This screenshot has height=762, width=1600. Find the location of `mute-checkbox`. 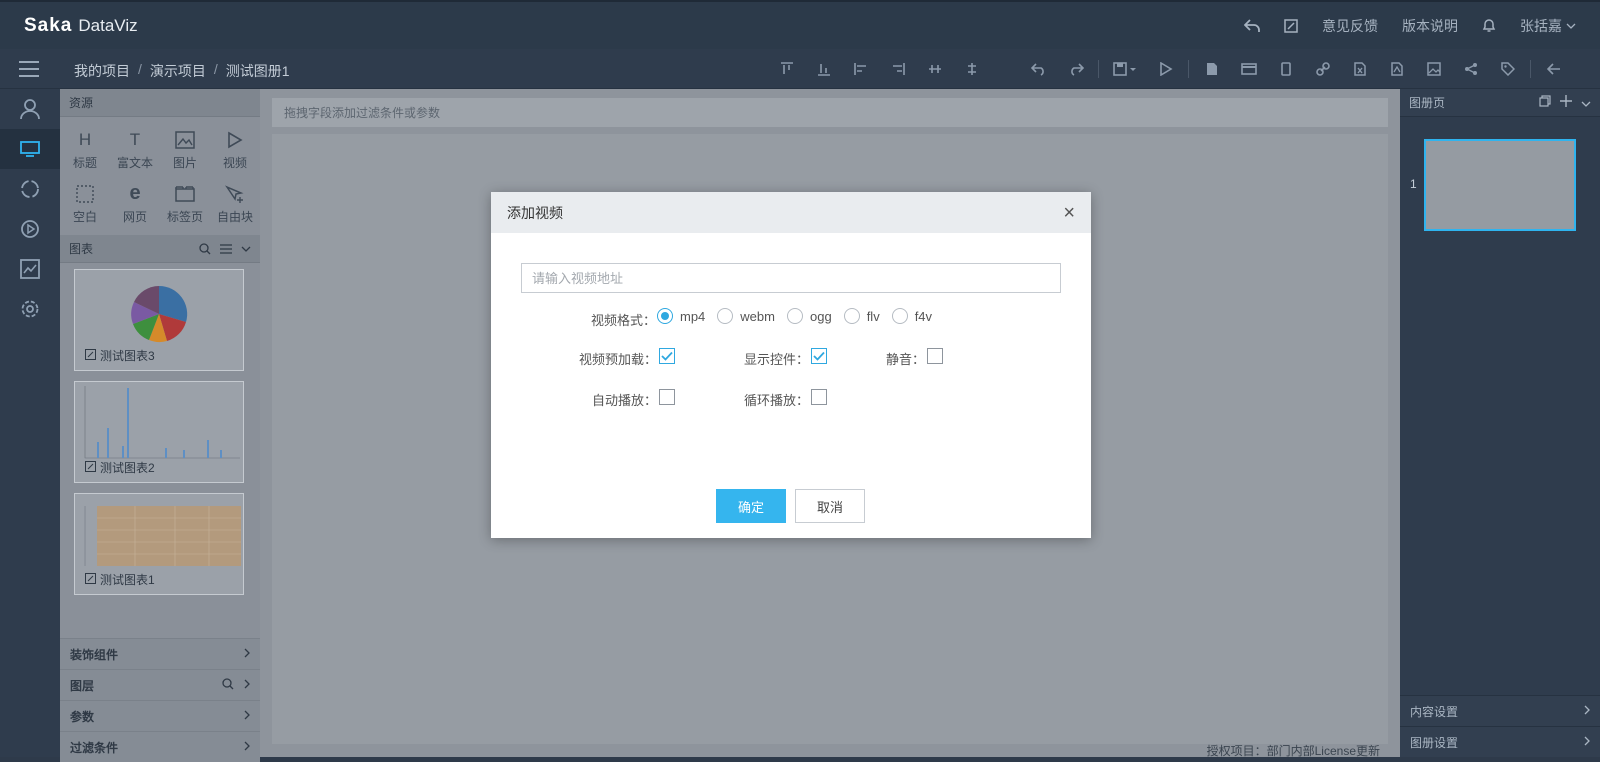

mute-checkbox is located at coordinates (935, 356).